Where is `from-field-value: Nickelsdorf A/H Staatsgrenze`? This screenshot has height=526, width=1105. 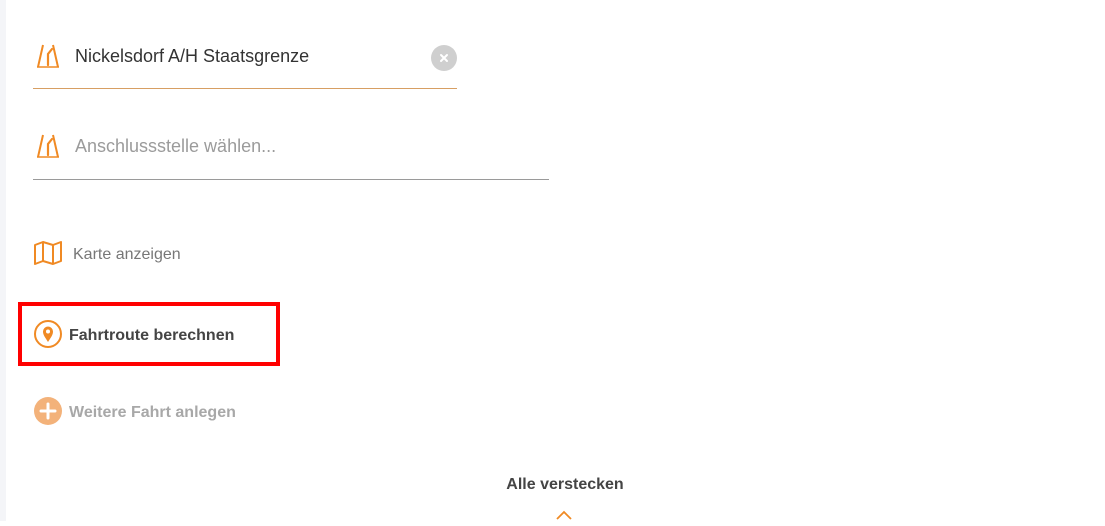
from-field-value: Nickelsdorf A/H Staatsgrenze is located at coordinates (192, 55).